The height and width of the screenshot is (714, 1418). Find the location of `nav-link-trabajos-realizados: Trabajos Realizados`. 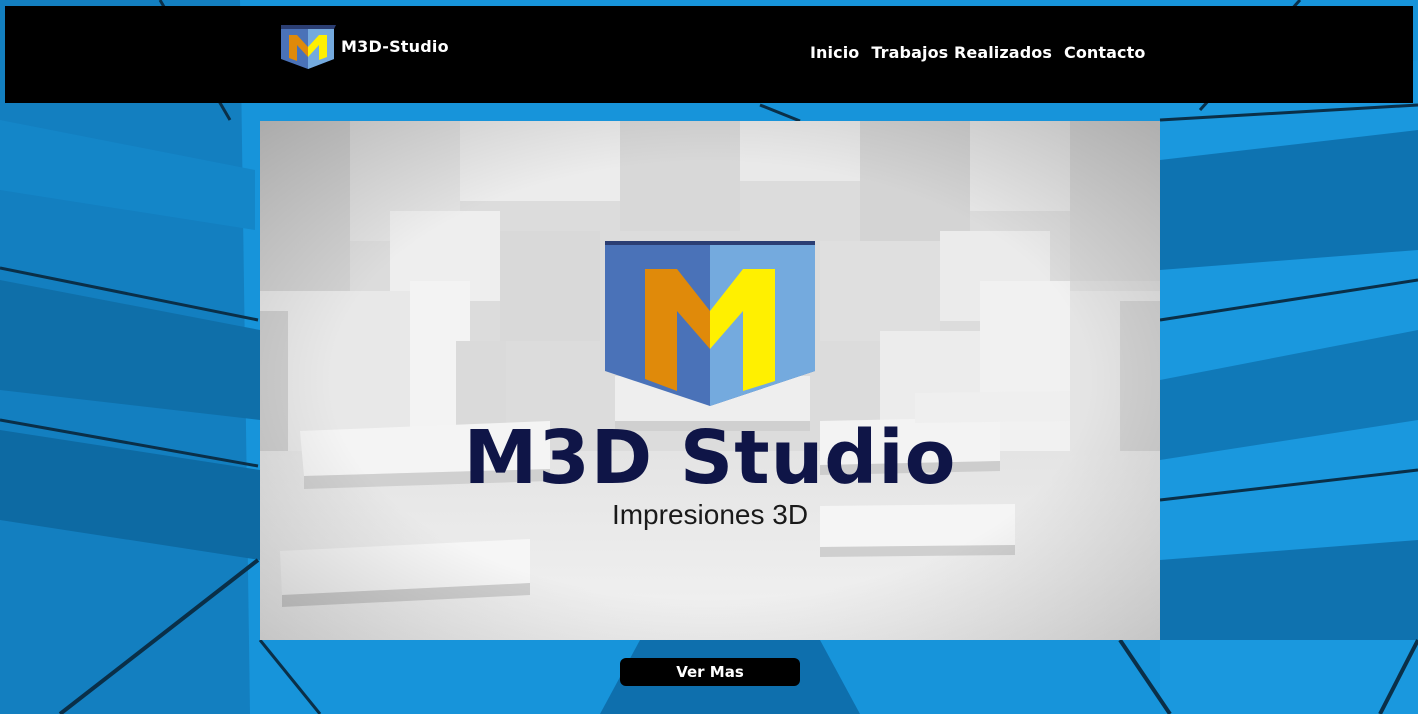

nav-link-trabajos-realizados: Trabajos Realizados is located at coordinates (961, 52).